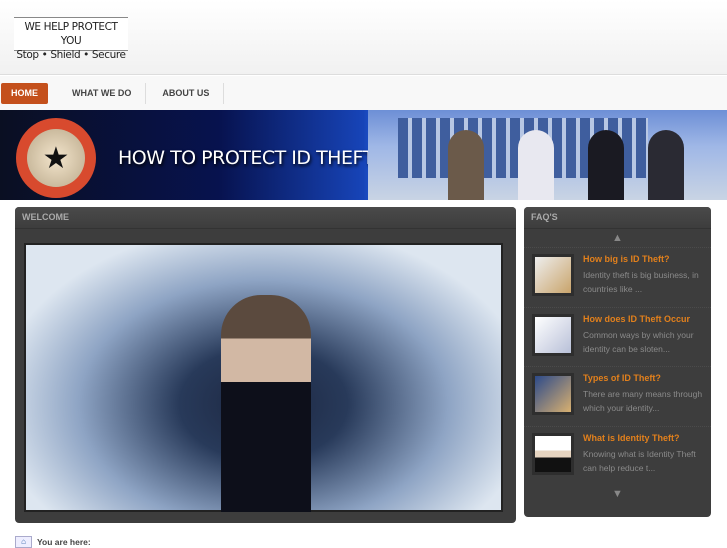 The width and height of the screenshot is (727, 548). What do you see at coordinates (647, 259) in the screenshot?
I see `faq-item-title: How big is ID Theft?` at bounding box center [647, 259].